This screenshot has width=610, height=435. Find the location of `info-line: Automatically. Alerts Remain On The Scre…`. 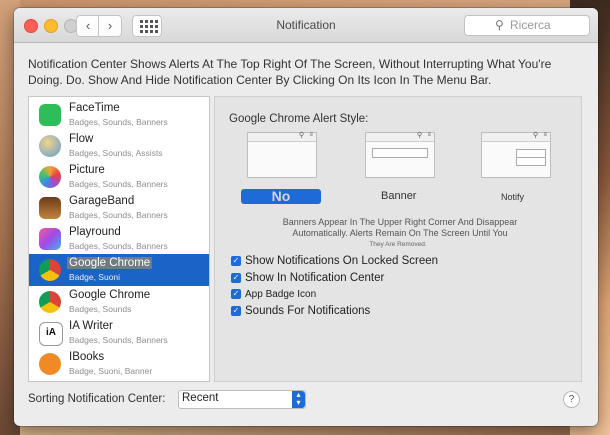

info-line: Automatically. Alerts Remain On The Scre… is located at coordinates (400, 233).